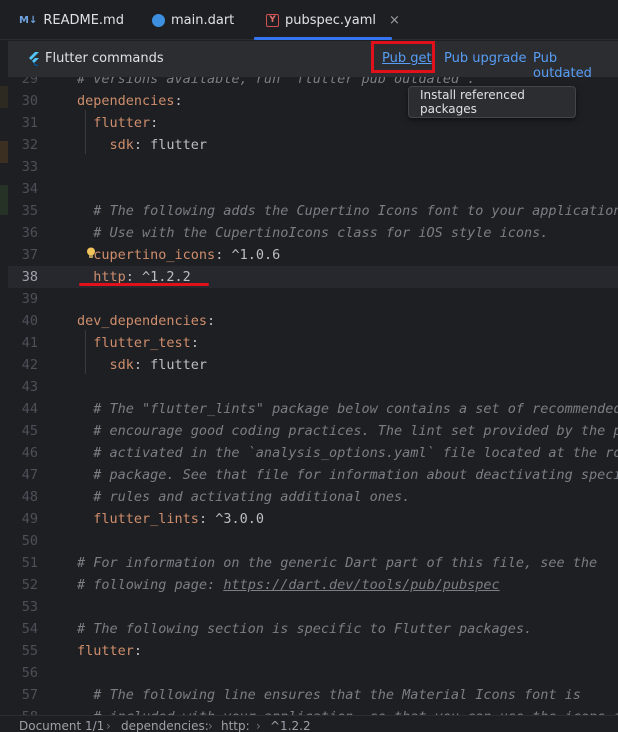 The image size is (618, 732). I want to click on code-line: 33, so click(313, 167).